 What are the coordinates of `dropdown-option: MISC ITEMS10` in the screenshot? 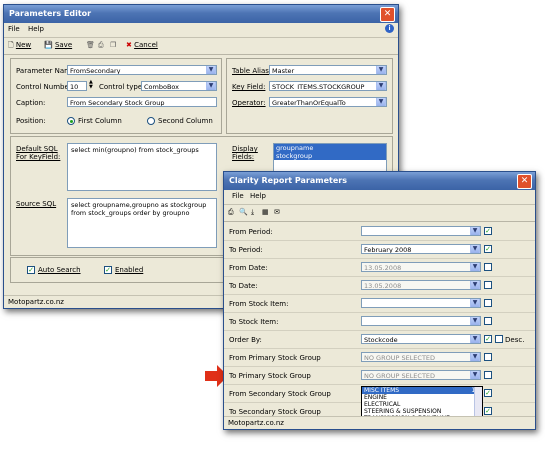 It's located at (422, 390).